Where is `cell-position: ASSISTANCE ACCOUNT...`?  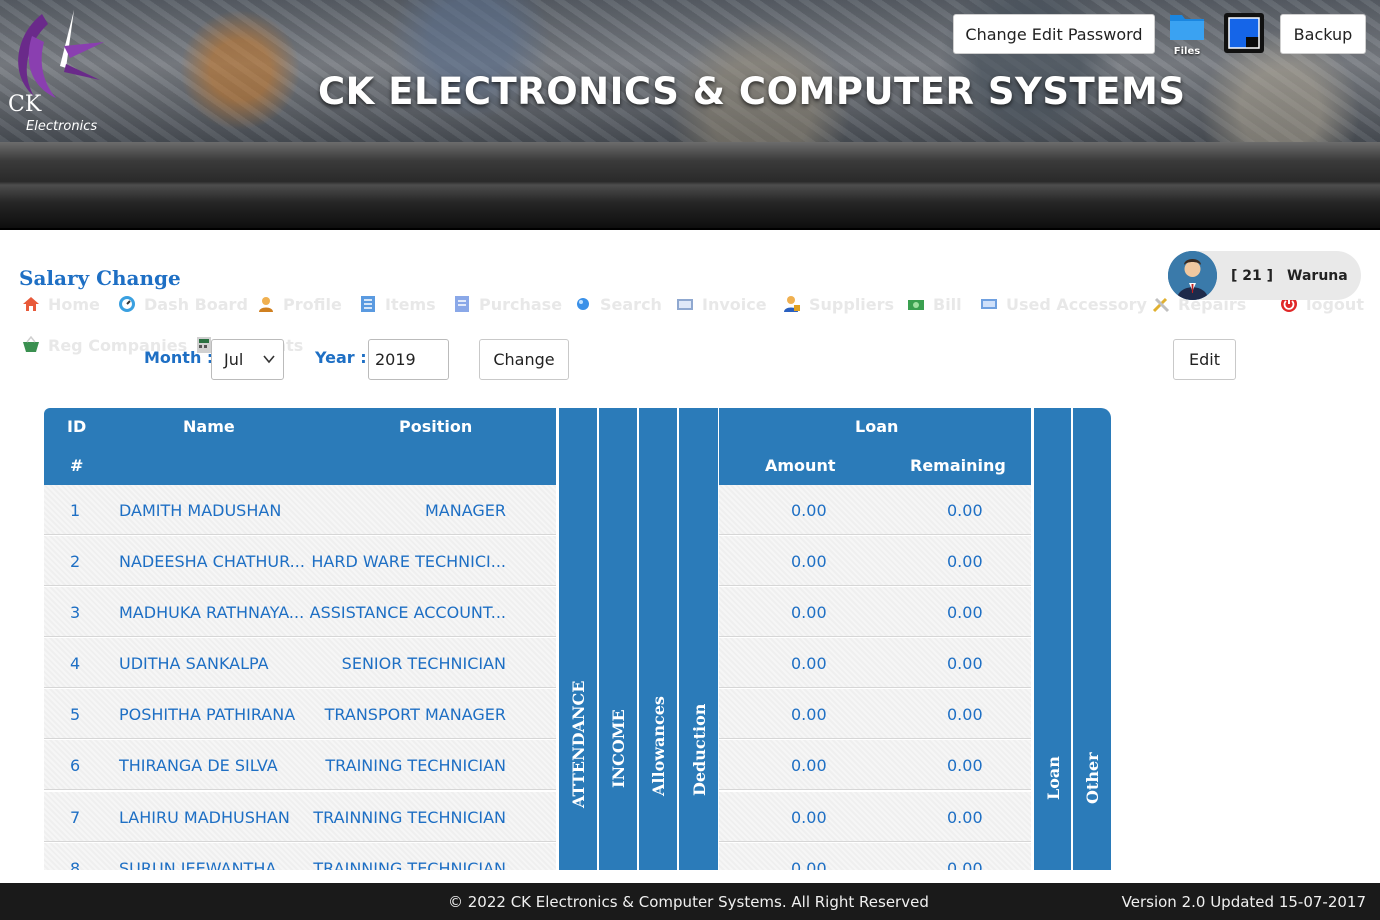
cell-position: ASSISTANCE ACCOUNT... is located at coordinates (407, 612).